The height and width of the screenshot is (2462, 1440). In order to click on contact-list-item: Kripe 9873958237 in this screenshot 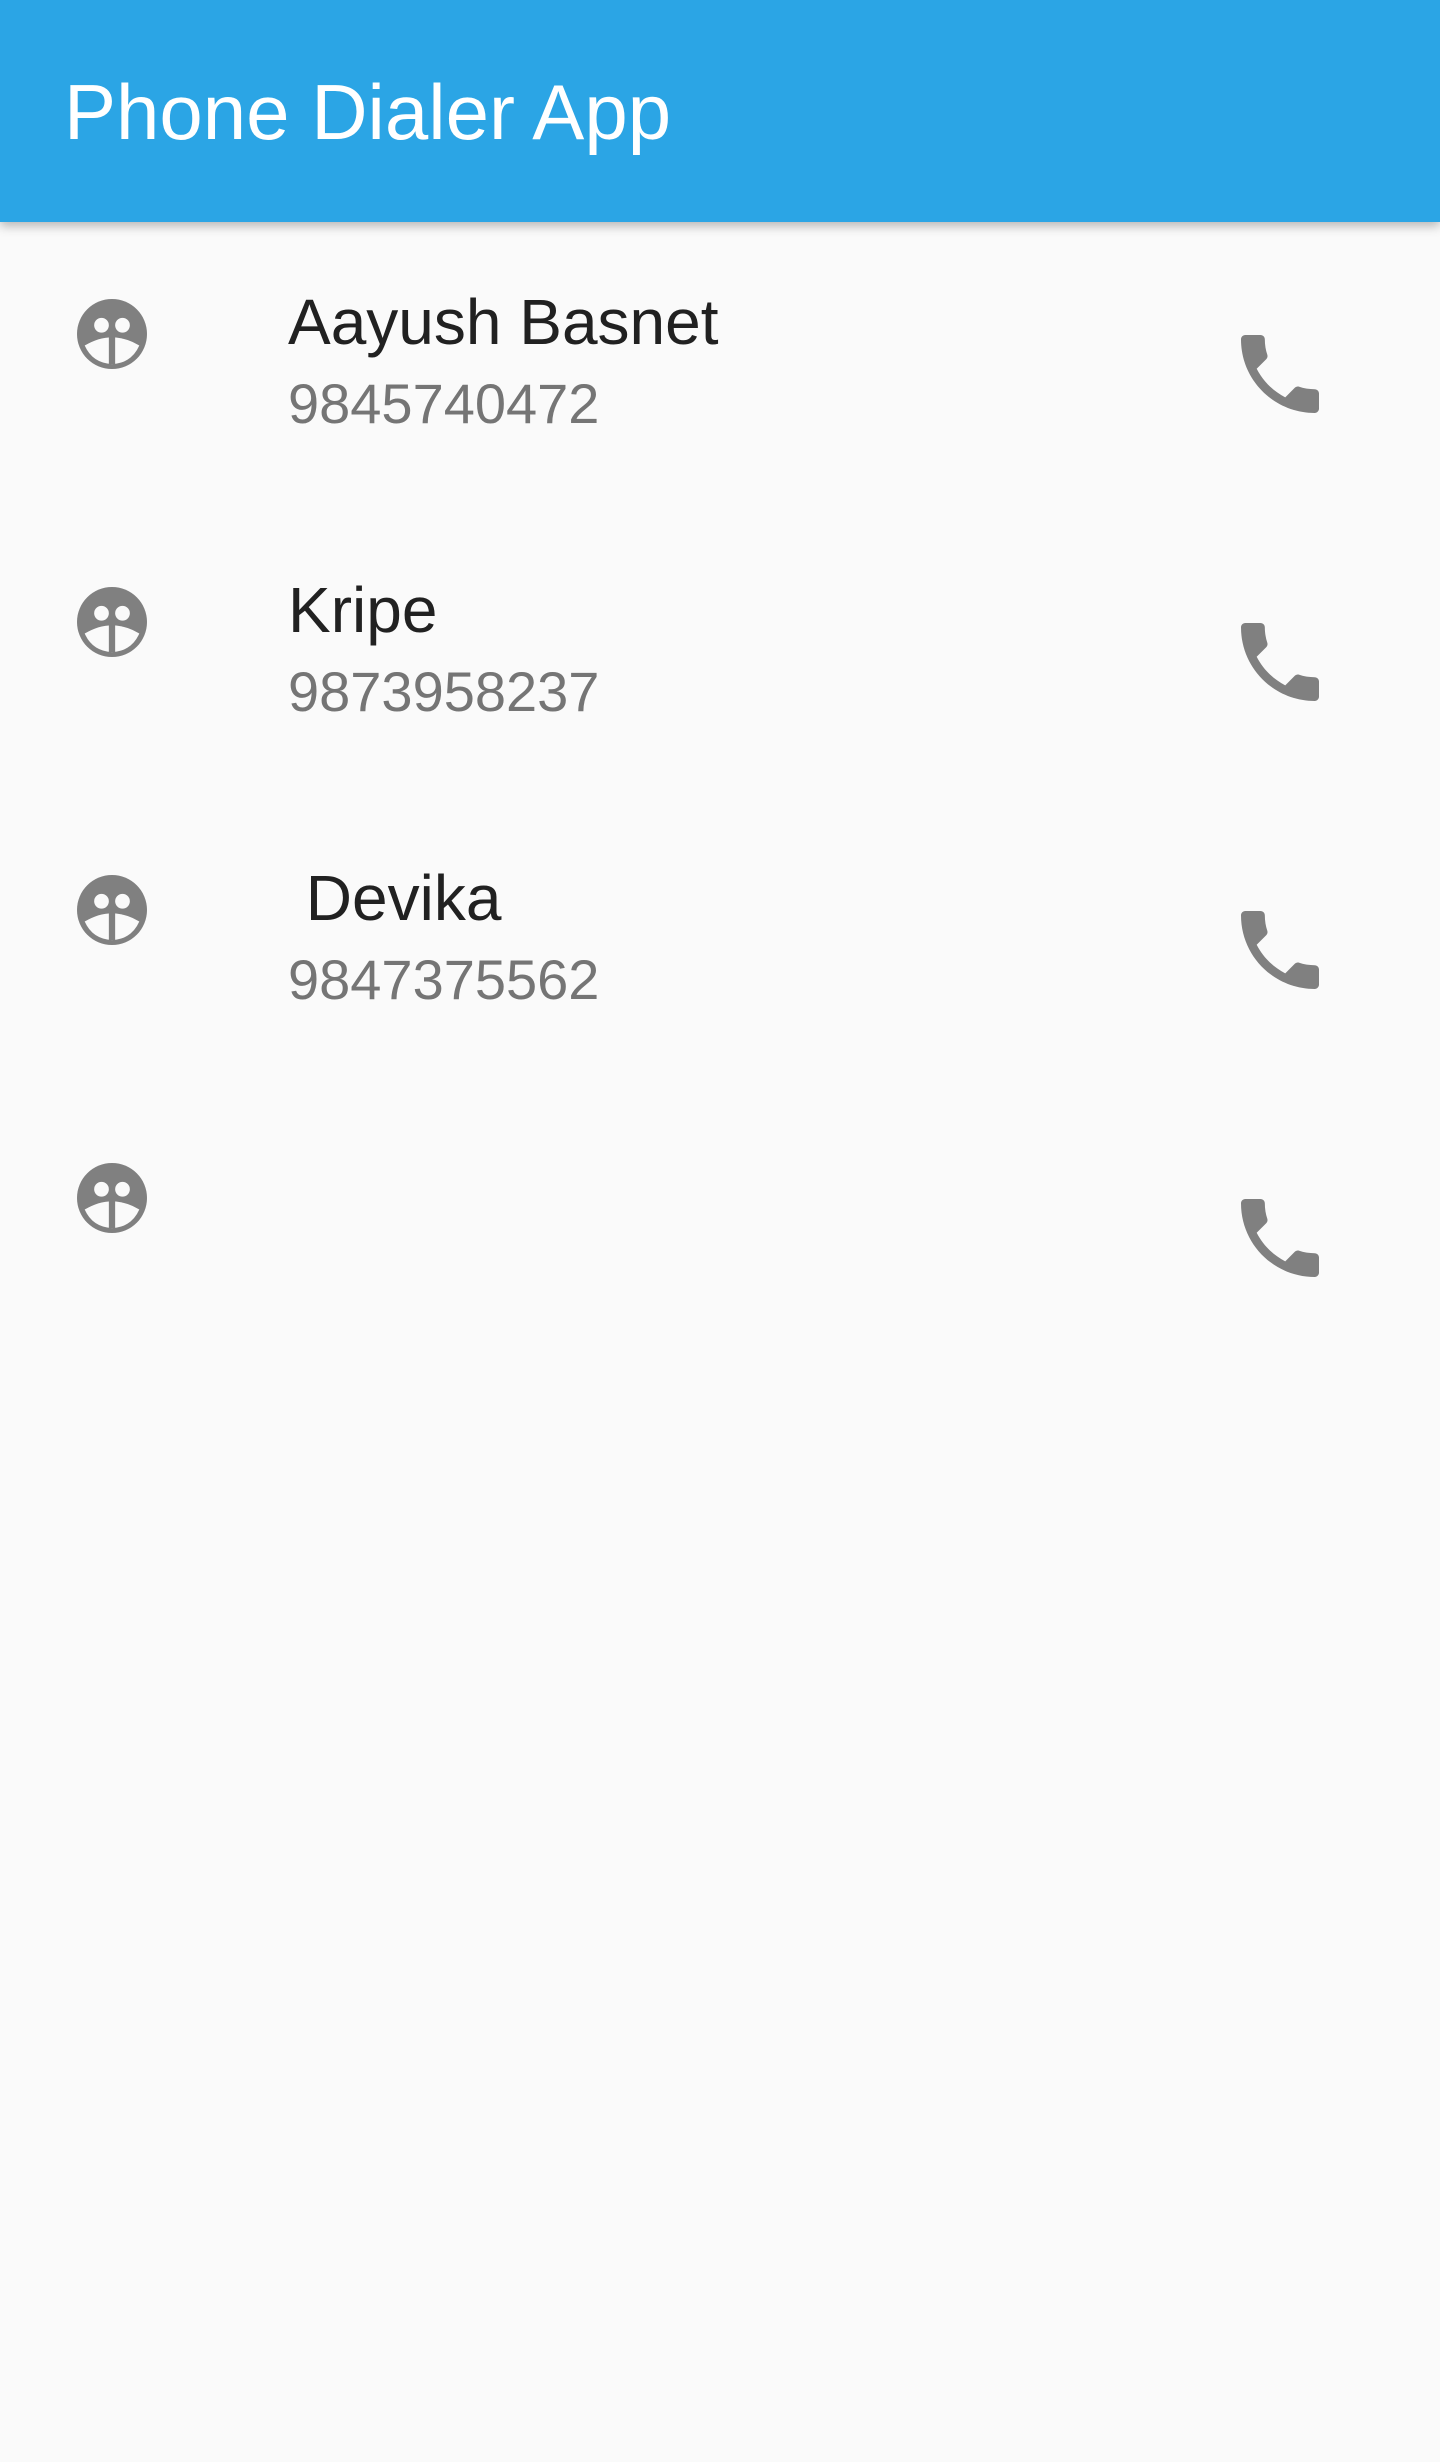, I will do `click(720, 654)`.